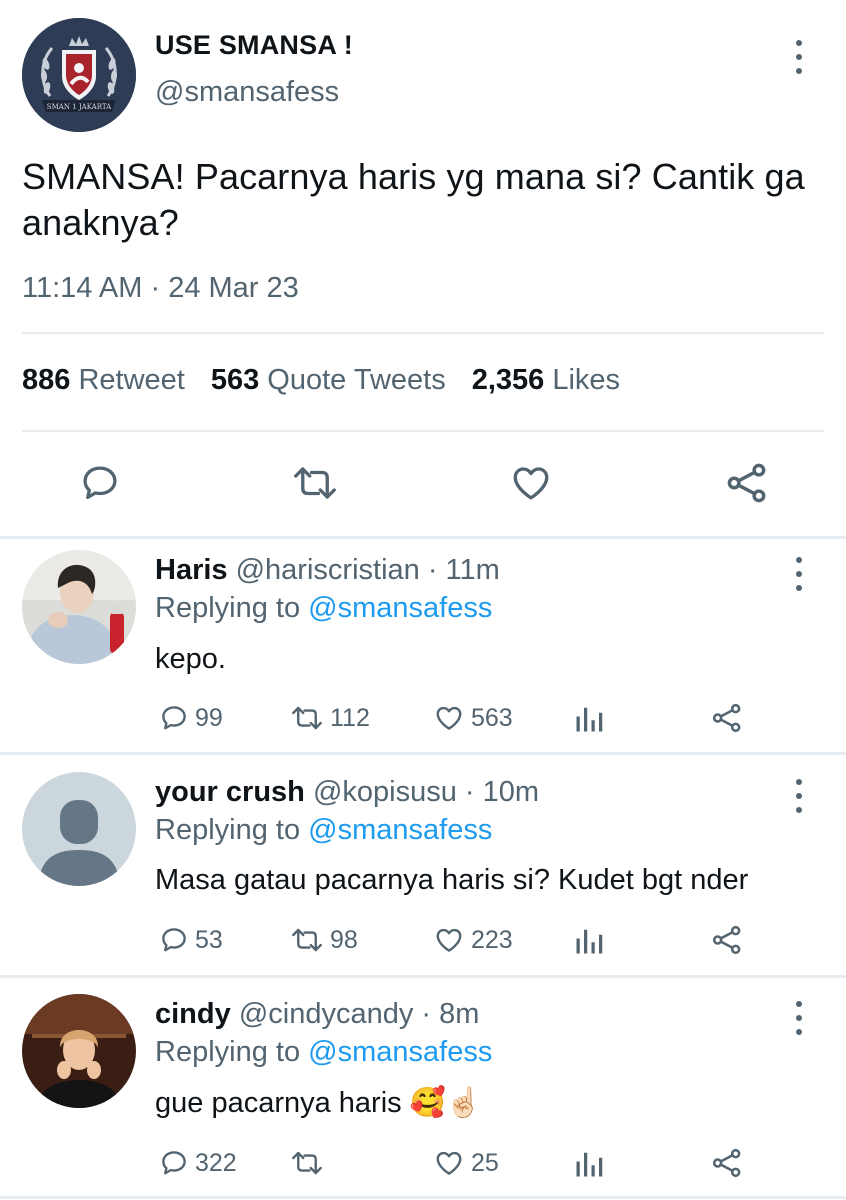 This screenshot has width=846, height=1200. Describe the element at coordinates (235, 380) in the screenshot. I see `quotes-count: 563` at that location.